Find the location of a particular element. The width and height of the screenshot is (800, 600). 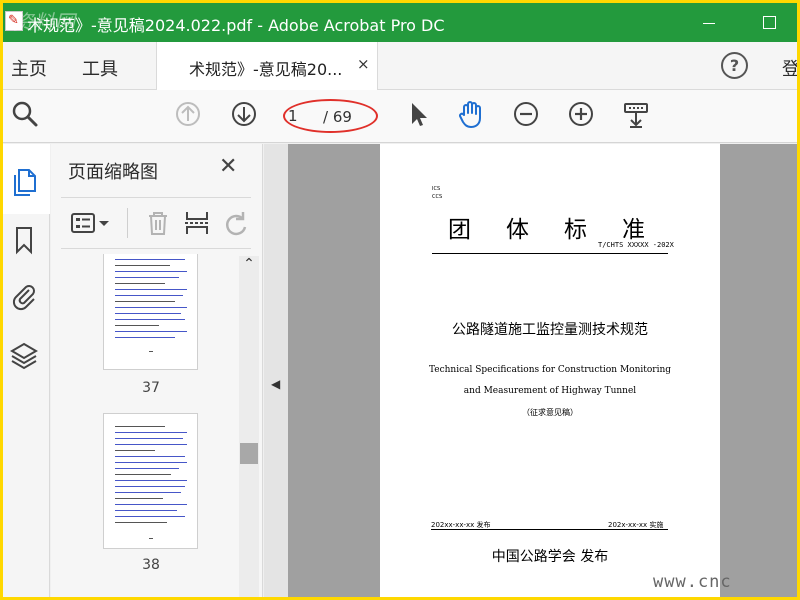

chinese-title: 公路隧道施工监控量测技术规范 is located at coordinates (550, 330).